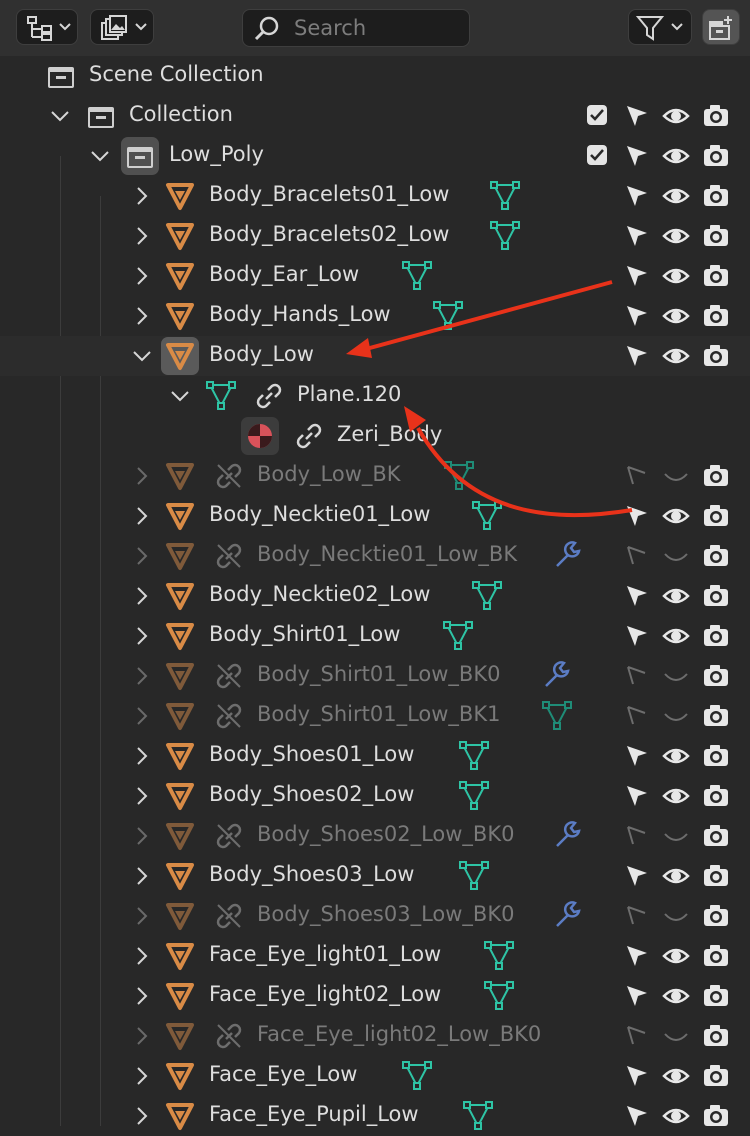  I want to click on object-row: Body_Shoes02_Low_BK0, so click(375, 836).